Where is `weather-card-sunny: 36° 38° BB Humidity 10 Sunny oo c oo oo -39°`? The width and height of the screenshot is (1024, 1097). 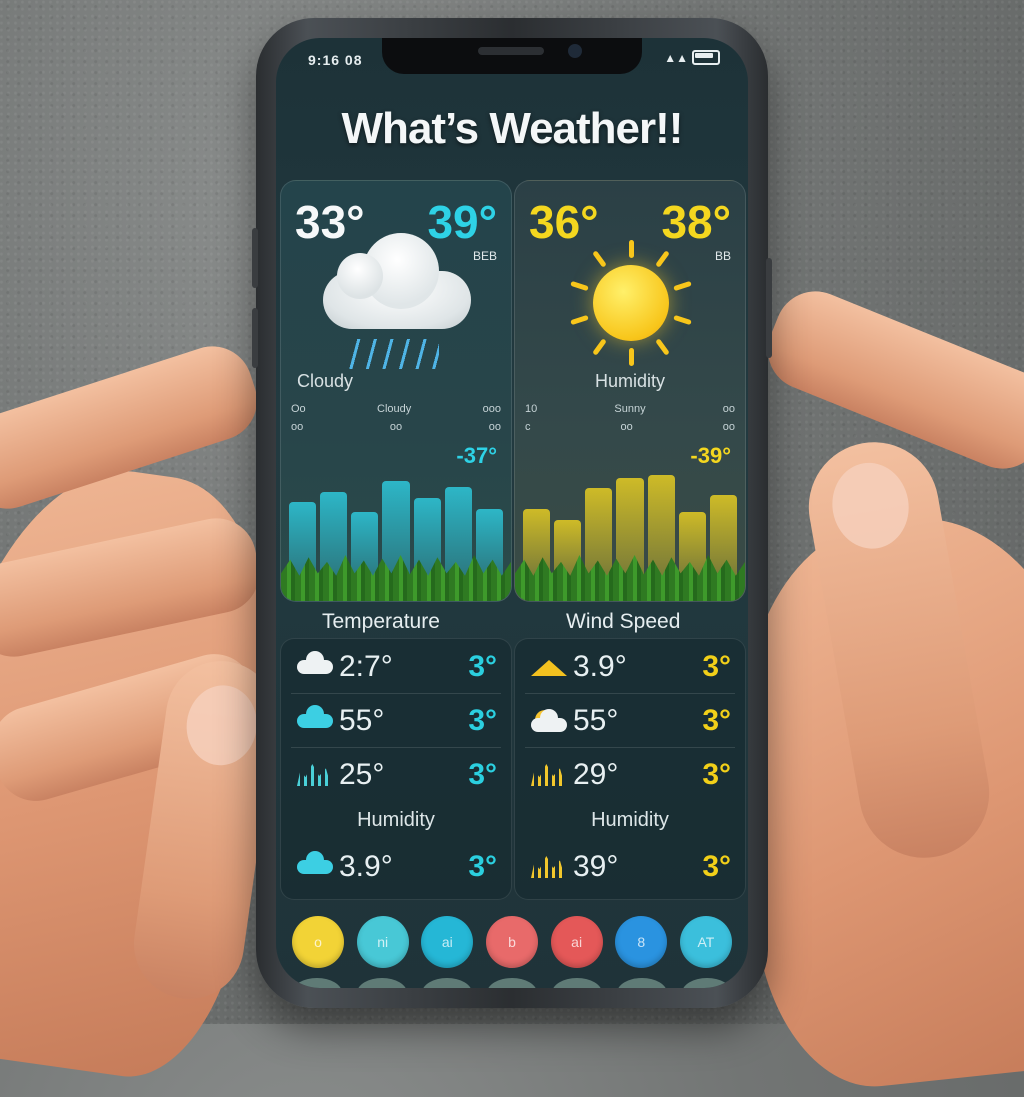
weather-card-sunny: 36° 38° BB Humidity 10 Sunny oo c oo oo -39° is located at coordinates (630, 391).